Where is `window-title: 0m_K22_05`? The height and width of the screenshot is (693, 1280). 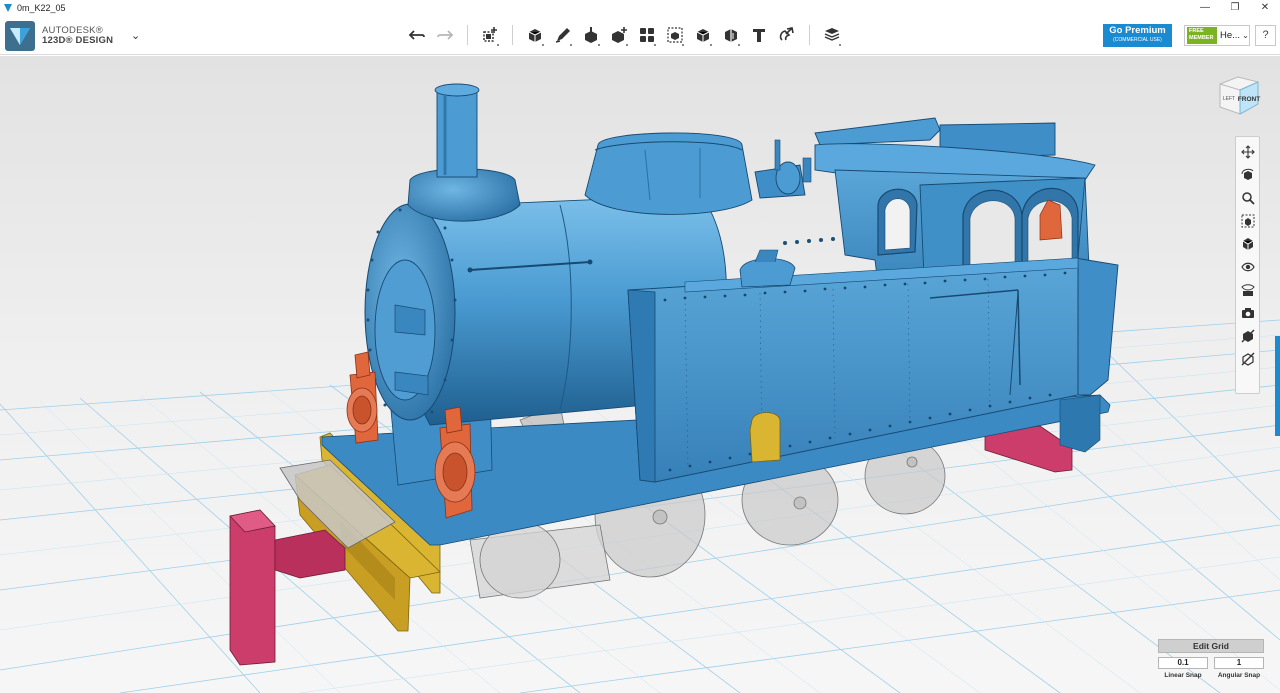
window-title: 0m_K22_05 is located at coordinates (41, 7).